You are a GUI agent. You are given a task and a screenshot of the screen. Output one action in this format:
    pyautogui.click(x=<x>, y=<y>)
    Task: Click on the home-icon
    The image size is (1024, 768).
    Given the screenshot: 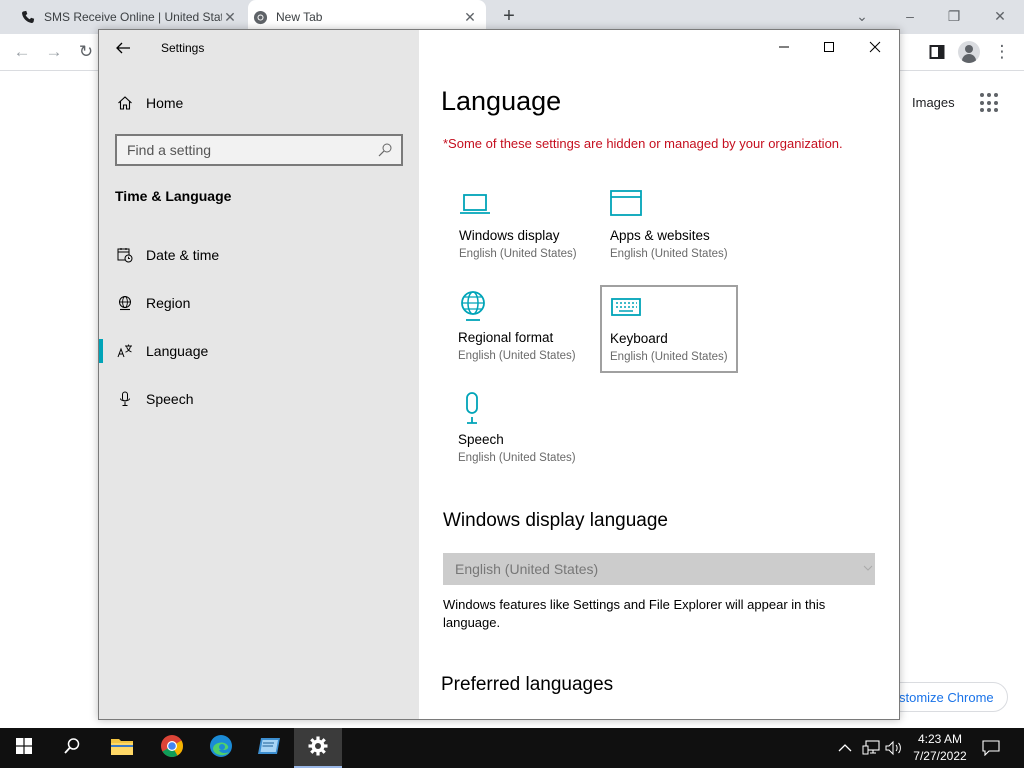 What is the action you would take?
    pyautogui.click(x=125, y=103)
    